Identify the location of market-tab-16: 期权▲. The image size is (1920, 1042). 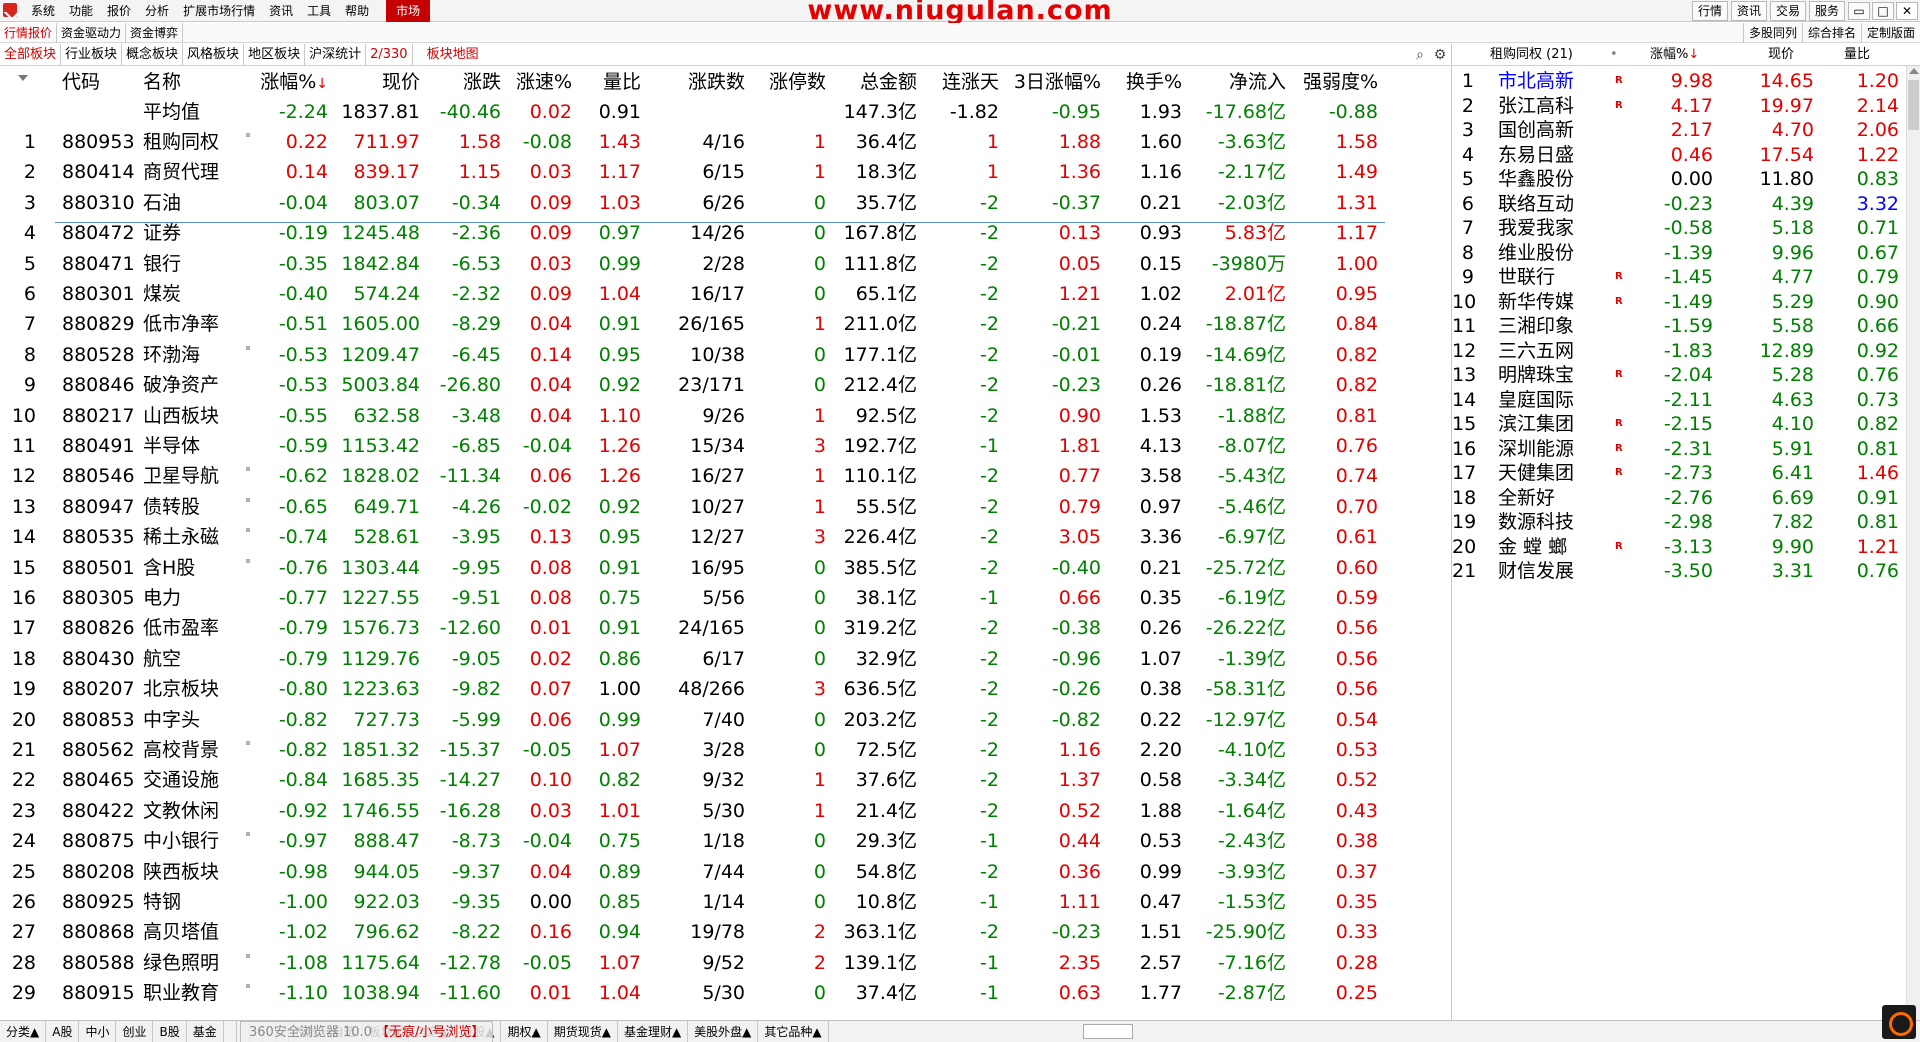
(524, 1031).